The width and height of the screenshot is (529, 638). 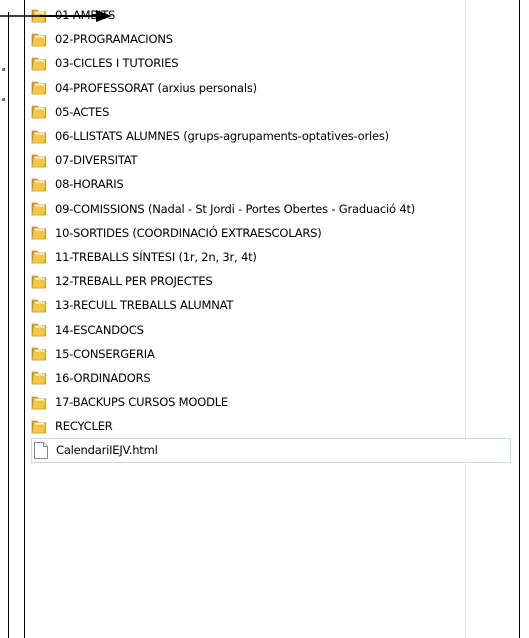 What do you see at coordinates (271, 305) in the screenshot?
I see `folder-item: 13-RECULL TREBALLS ALUMNAT` at bounding box center [271, 305].